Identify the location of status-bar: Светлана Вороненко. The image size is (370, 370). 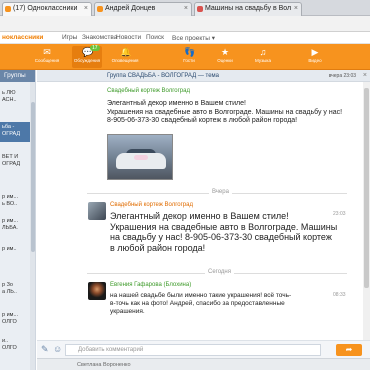
(203, 364).